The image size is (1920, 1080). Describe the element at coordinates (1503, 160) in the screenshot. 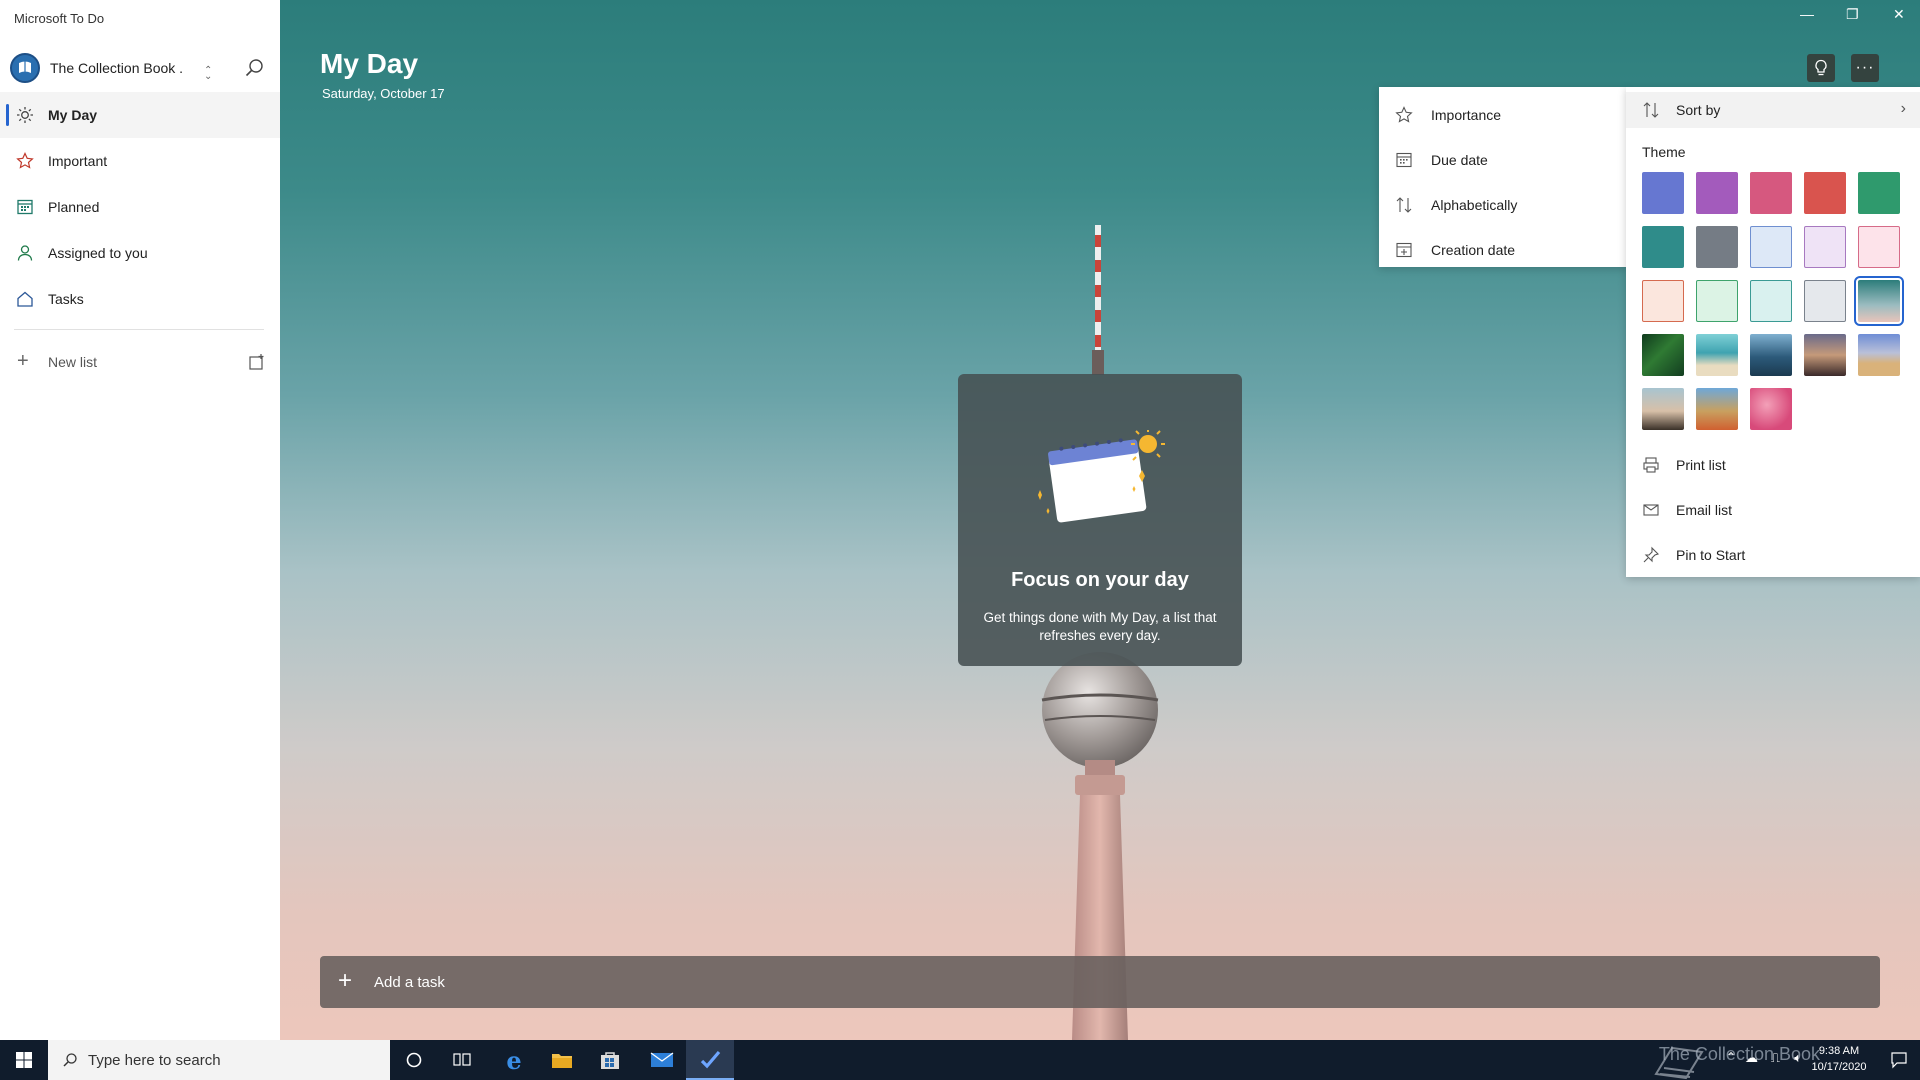

I see `sort-due-date-item: Due date` at that location.